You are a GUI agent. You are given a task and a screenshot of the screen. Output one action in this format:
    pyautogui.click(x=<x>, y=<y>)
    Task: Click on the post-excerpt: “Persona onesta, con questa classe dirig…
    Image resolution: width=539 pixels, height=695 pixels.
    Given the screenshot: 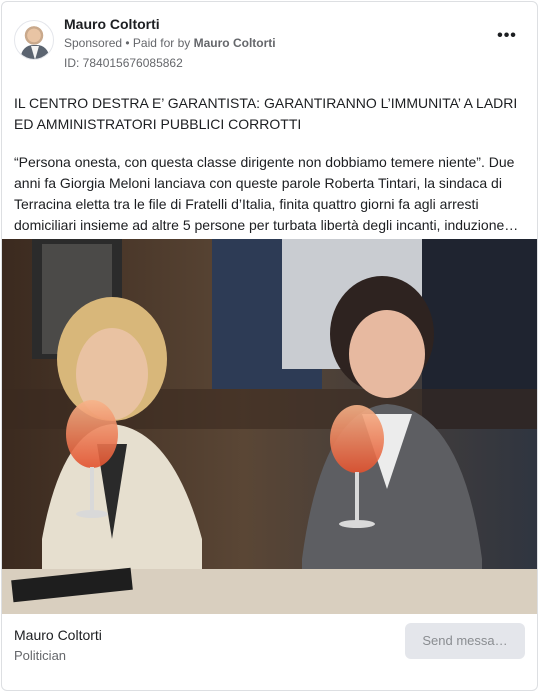 What is the action you would take?
    pyautogui.click(x=266, y=193)
    